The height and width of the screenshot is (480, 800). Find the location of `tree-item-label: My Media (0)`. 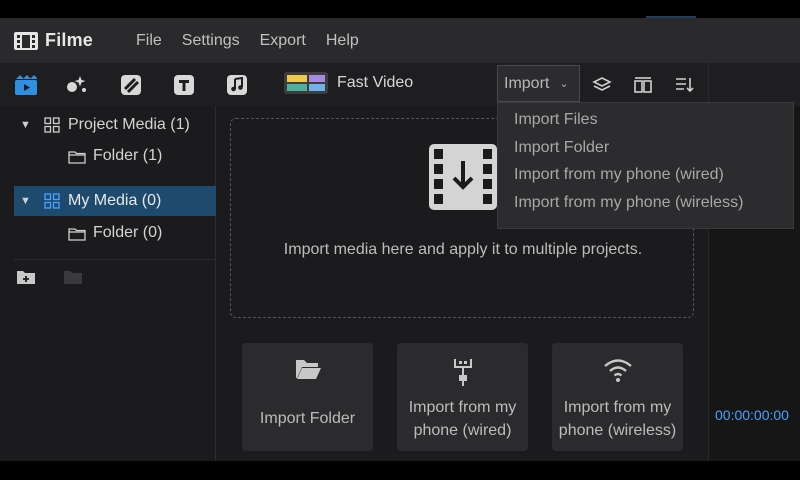

tree-item-label: My Media (0) is located at coordinates (115, 200).